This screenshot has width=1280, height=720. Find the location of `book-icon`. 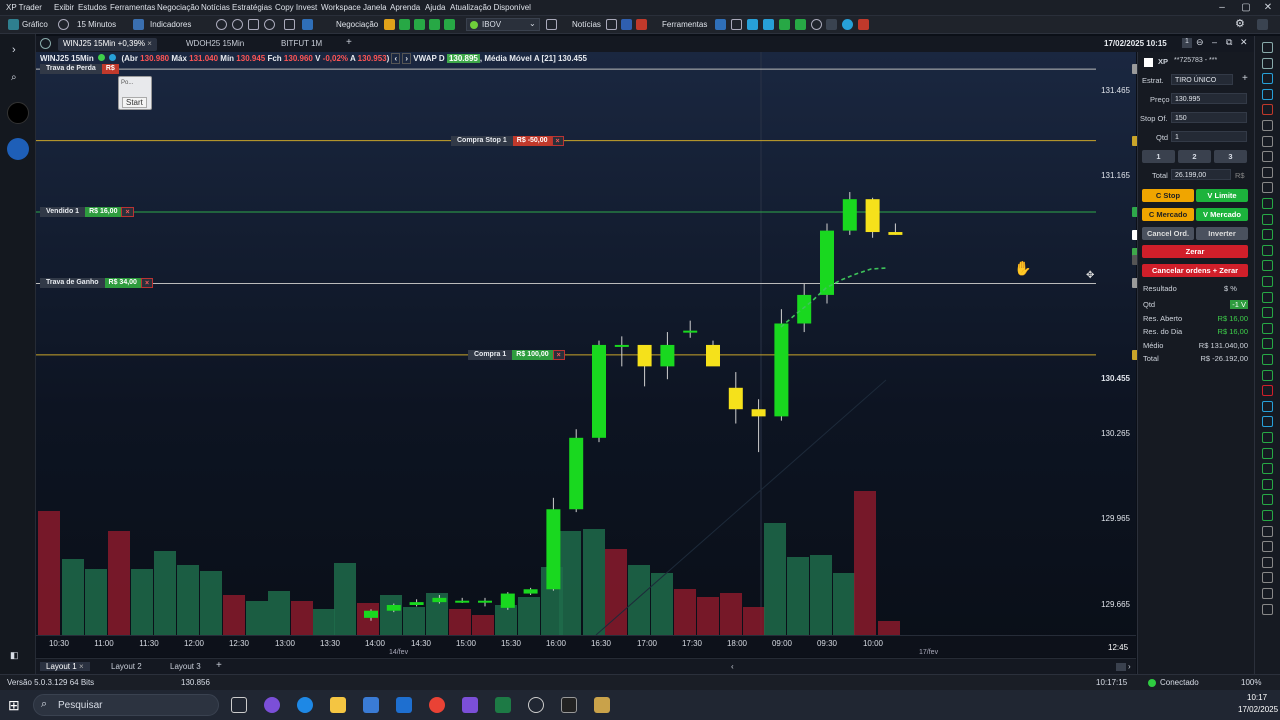

book-icon is located at coordinates (434, 24).